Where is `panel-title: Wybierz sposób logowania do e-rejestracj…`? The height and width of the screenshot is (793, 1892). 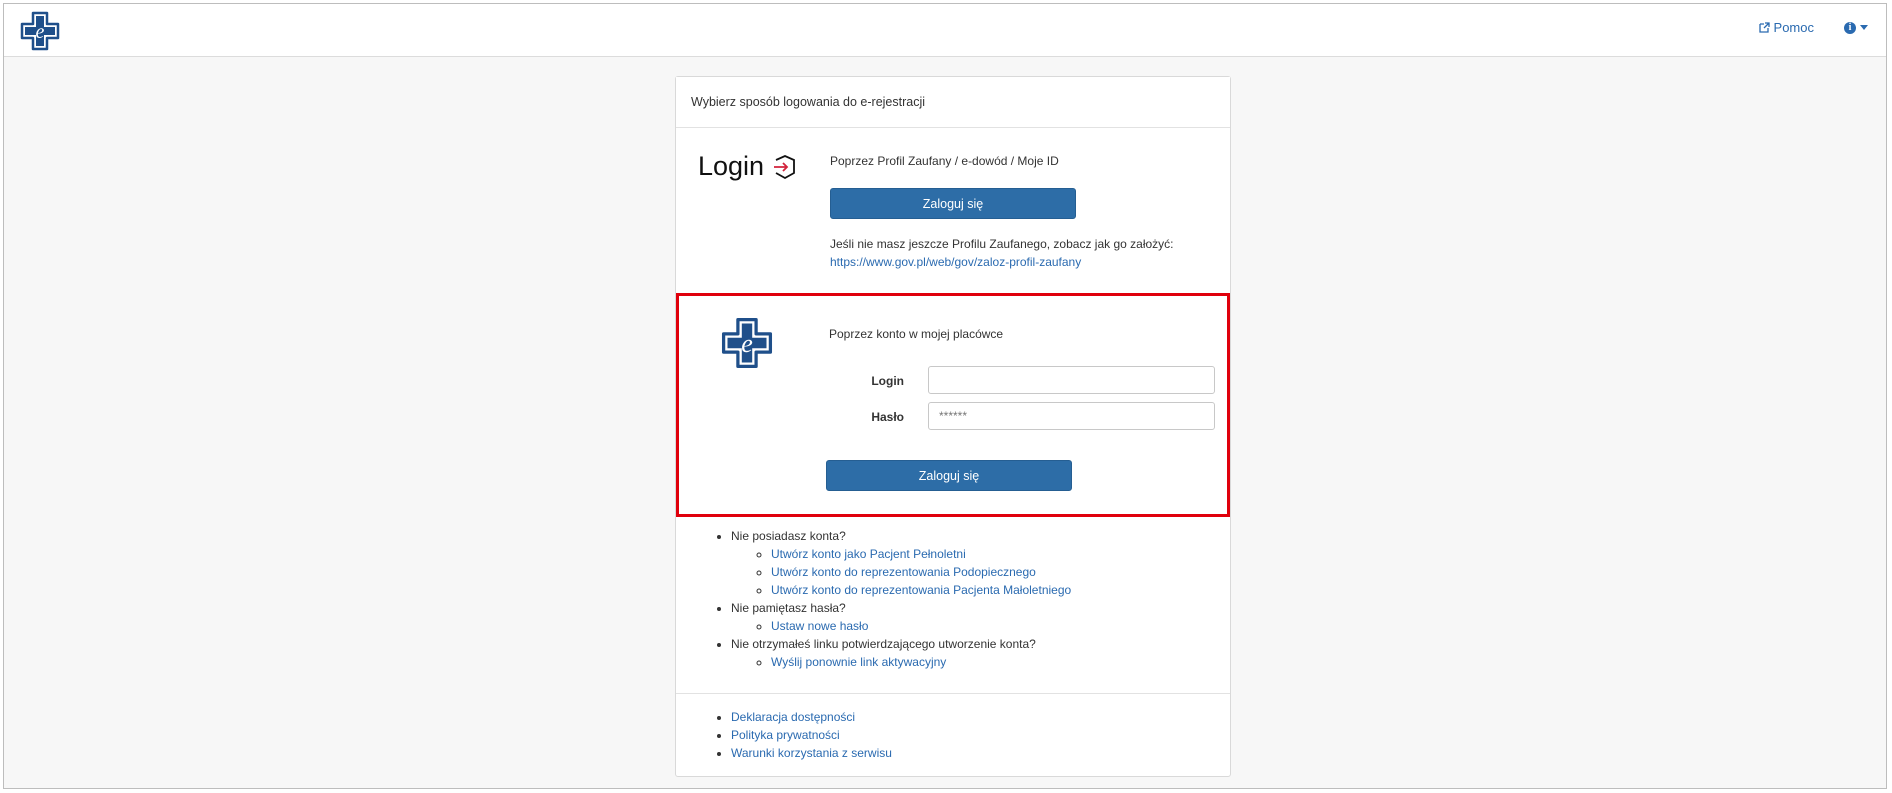 panel-title: Wybierz sposób logowania do e-rejestracj… is located at coordinates (953, 102).